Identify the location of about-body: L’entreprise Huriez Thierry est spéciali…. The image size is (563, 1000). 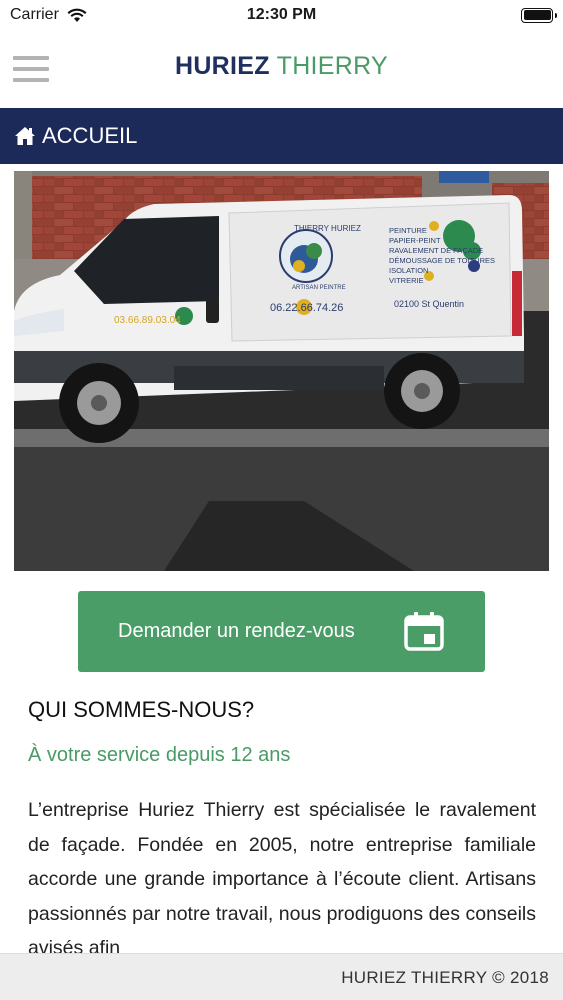
(282, 878).